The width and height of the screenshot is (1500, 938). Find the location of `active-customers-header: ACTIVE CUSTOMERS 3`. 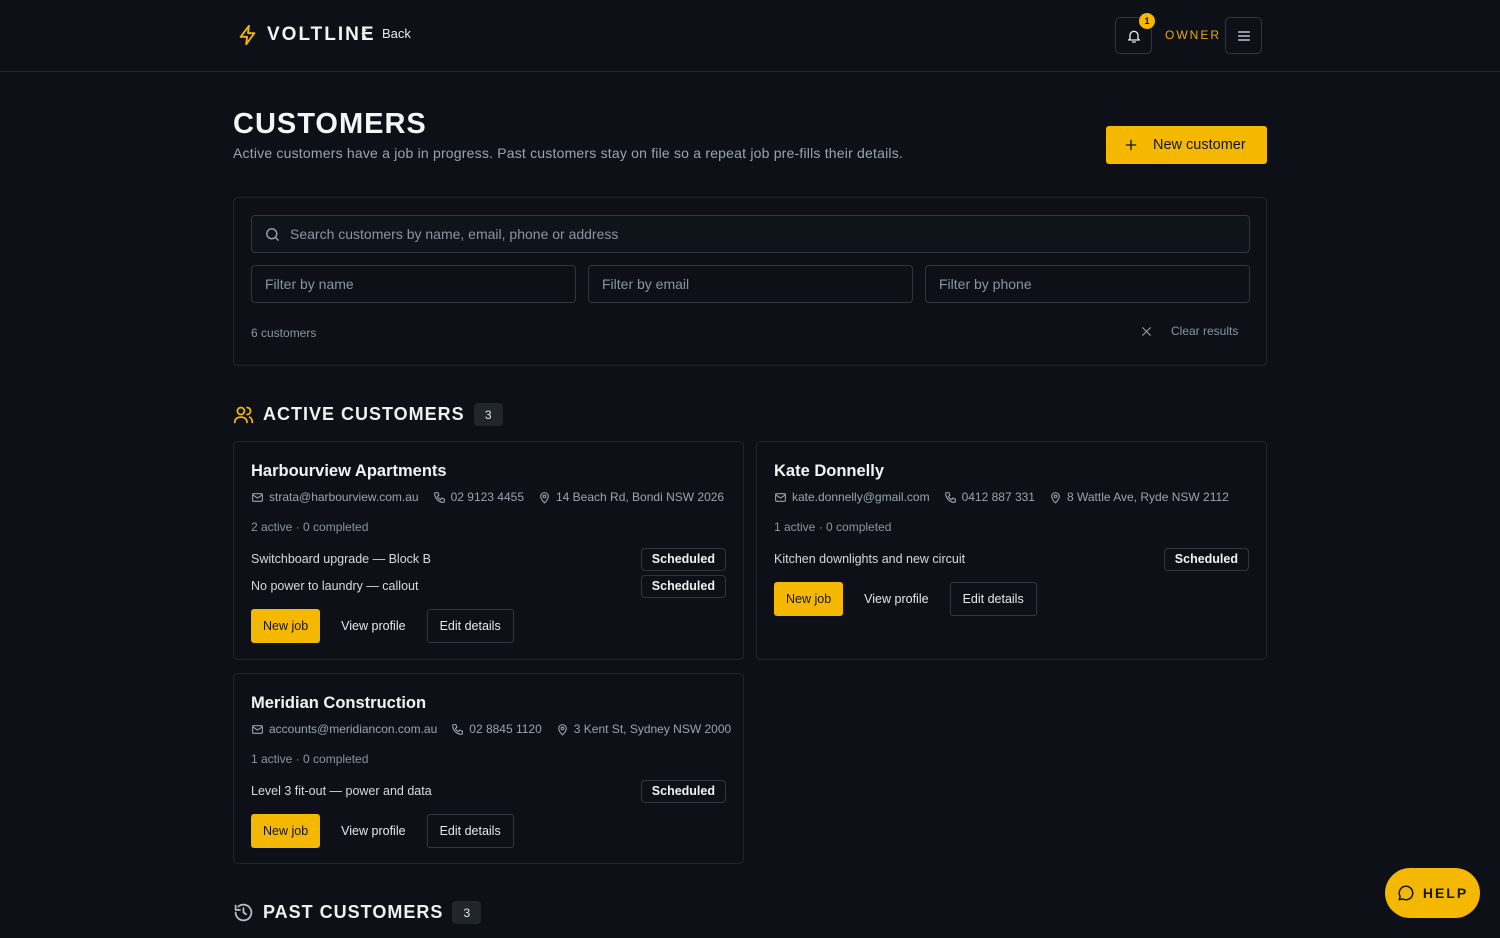

active-customers-header: ACTIVE CUSTOMERS 3 is located at coordinates (368, 414).